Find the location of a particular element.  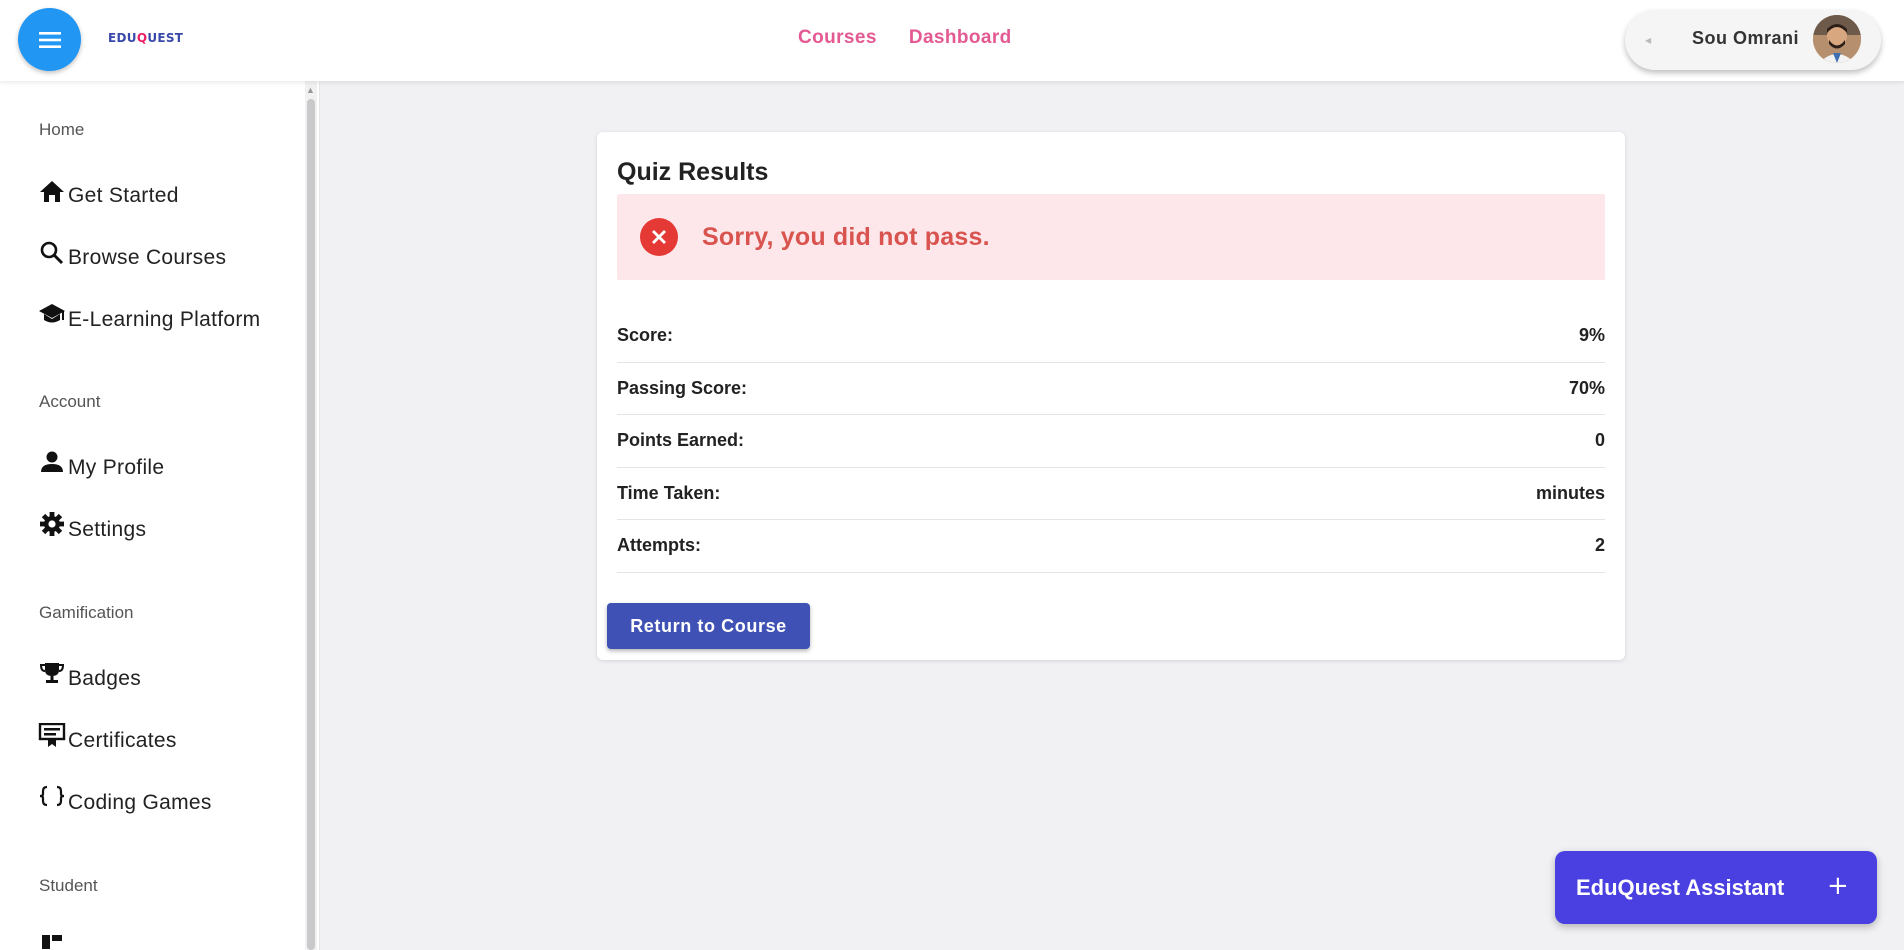

result-label: Score: is located at coordinates (645, 335).